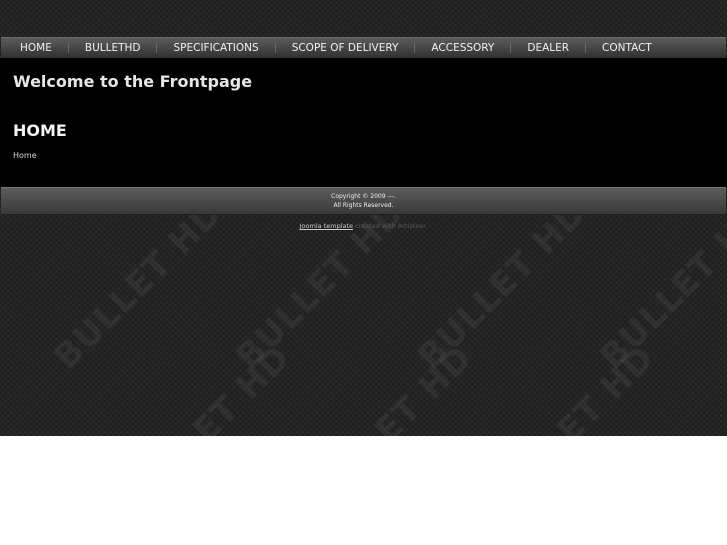 This screenshot has height=545, width=727. What do you see at coordinates (326, 226) in the screenshot?
I see `joomla-template-link: Joomla template` at bounding box center [326, 226].